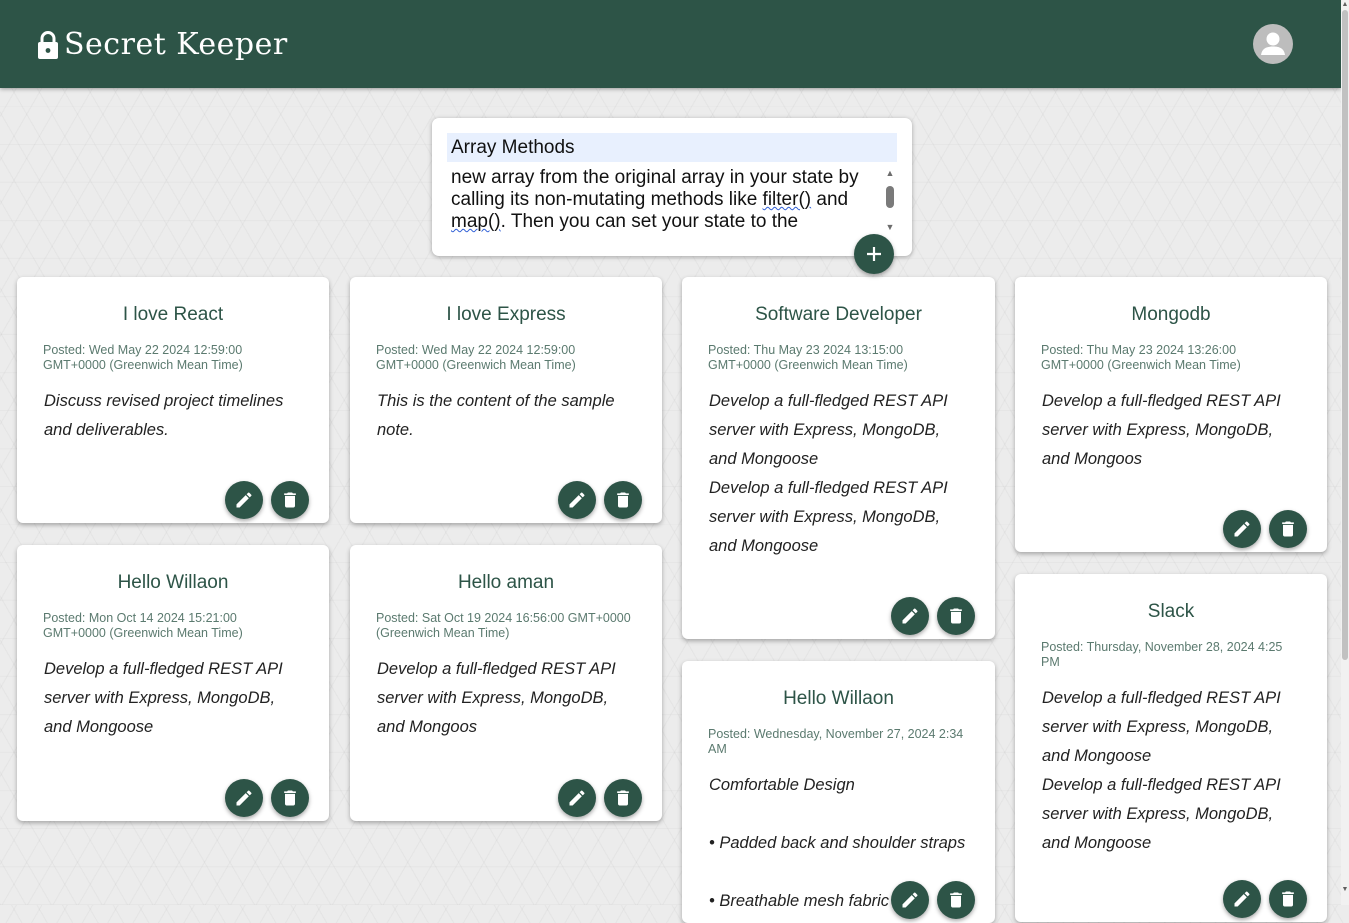 The height and width of the screenshot is (923, 1349). What do you see at coordinates (672, 147) in the screenshot?
I see `note-title-input` at bounding box center [672, 147].